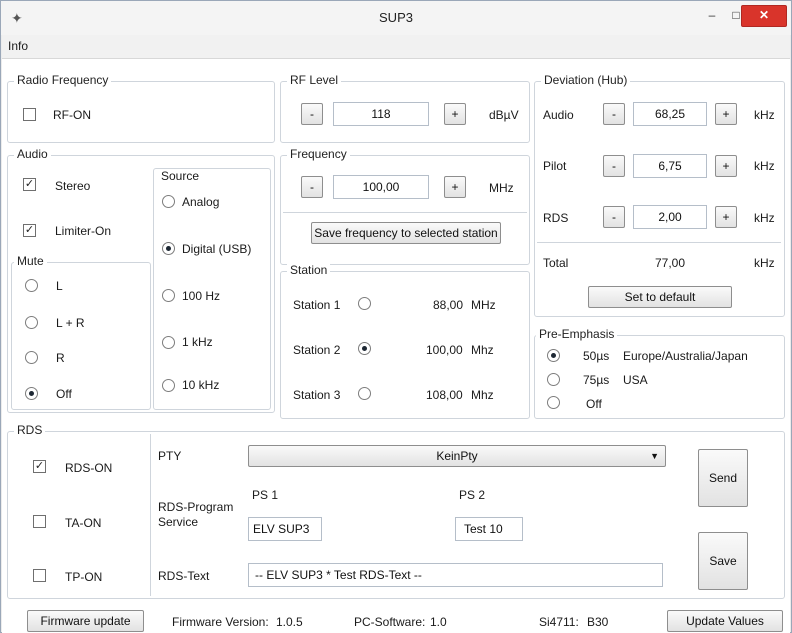  What do you see at coordinates (31, 322) in the screenshot?
I see `mute-lr-radio` at bounding box center [31, 322].